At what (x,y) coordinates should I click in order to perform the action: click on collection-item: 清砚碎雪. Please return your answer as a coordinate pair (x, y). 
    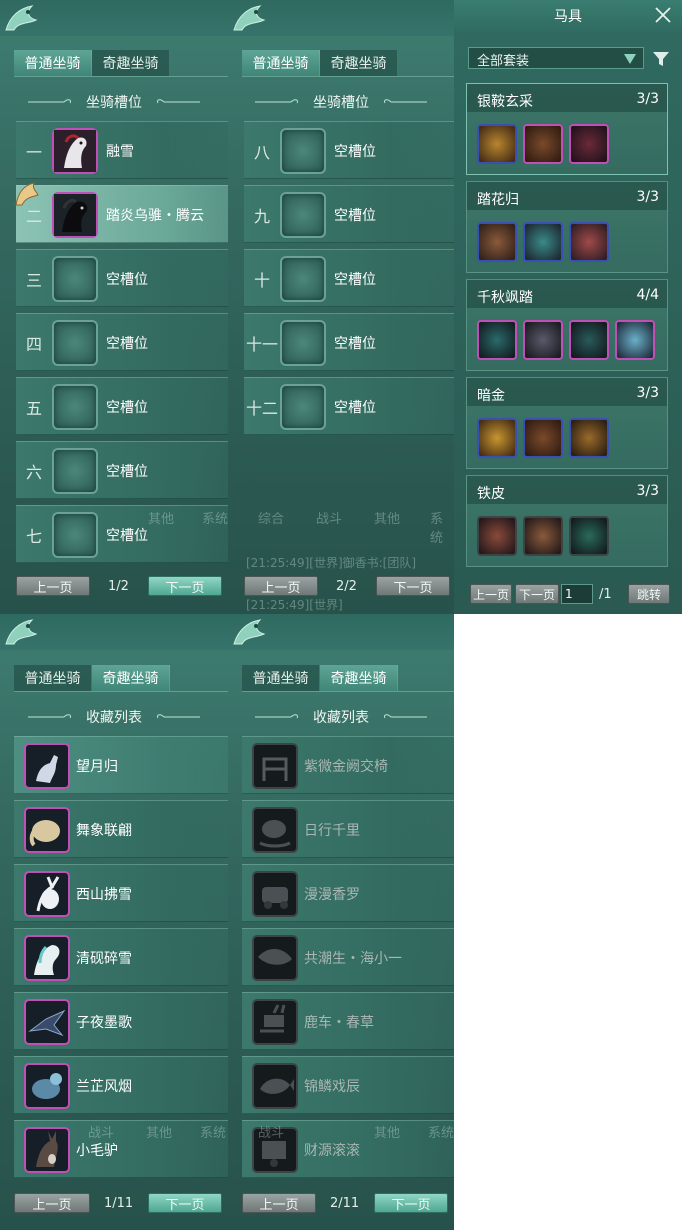
    Looking at the image, I should click on (121, 957).